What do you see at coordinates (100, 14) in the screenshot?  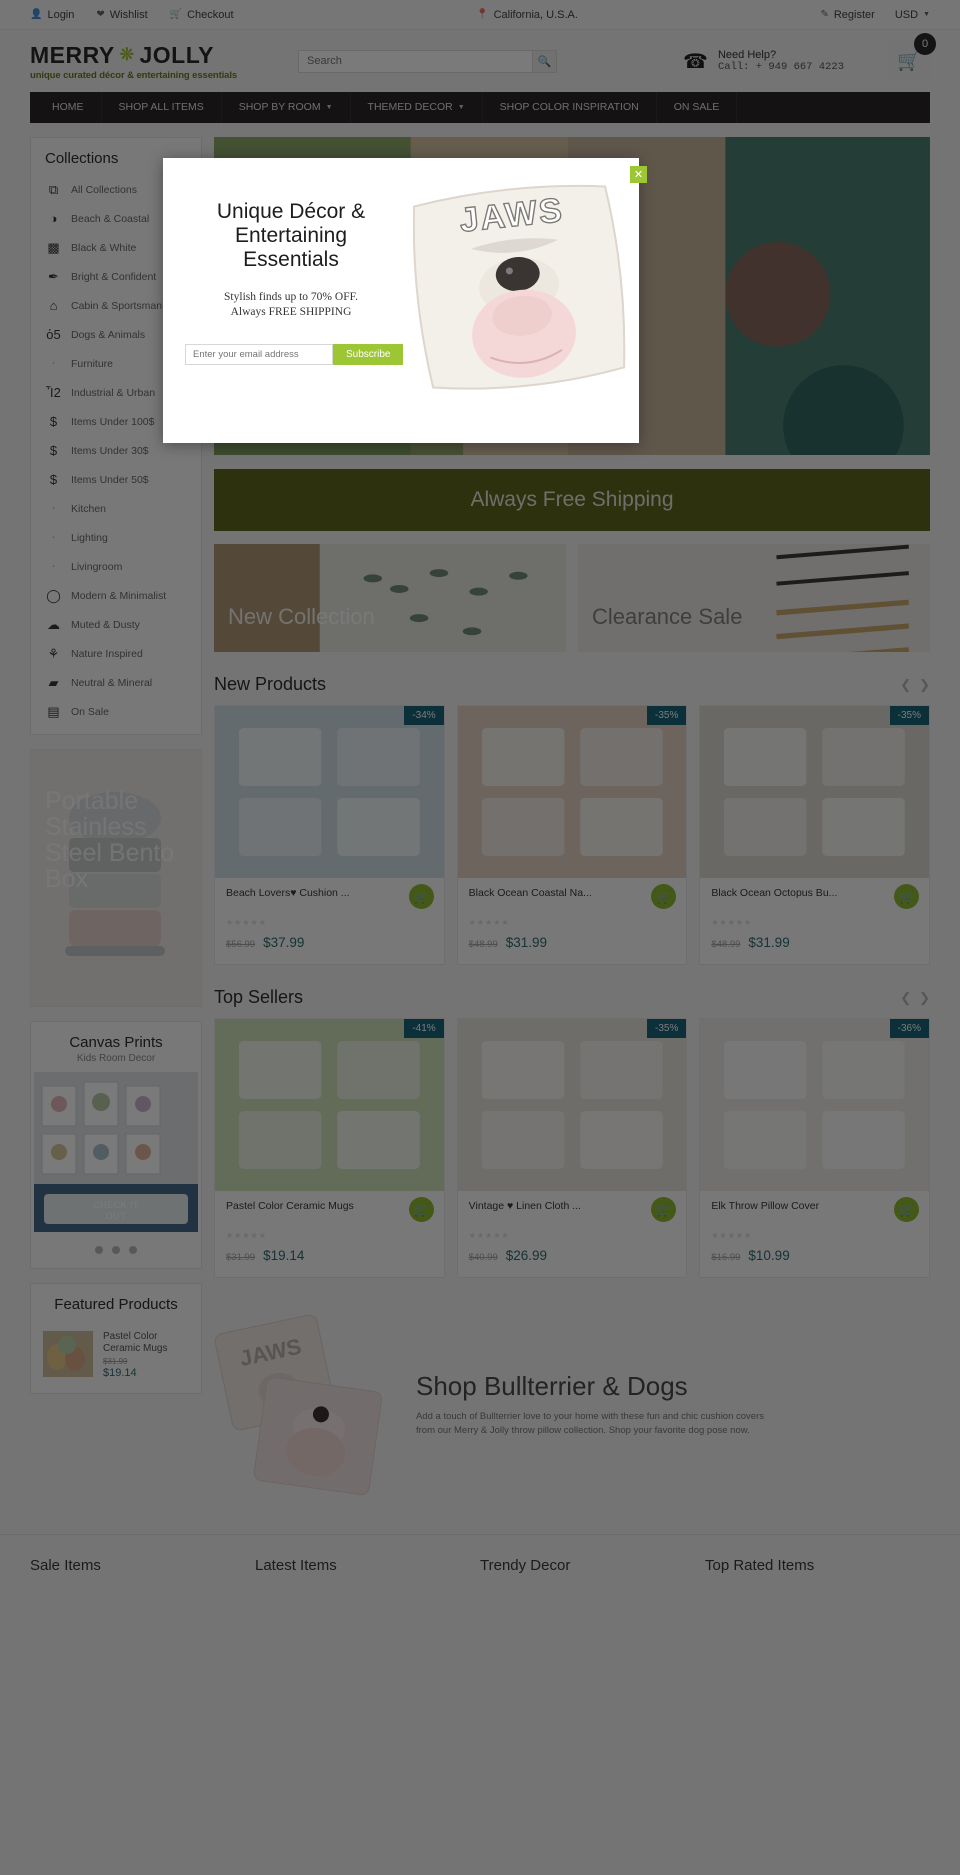 I see `heart-icon: ❤` at bounding box center [100, 14].